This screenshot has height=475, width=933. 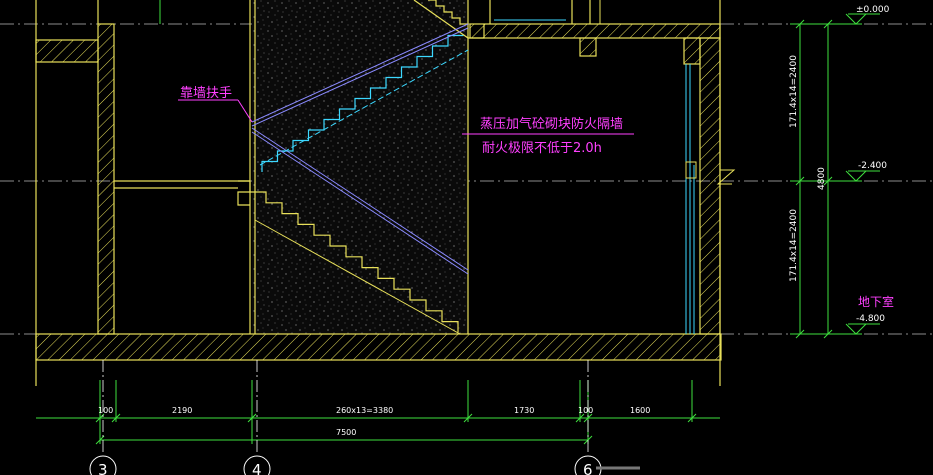 I want to click on svg-text: 3, so click(x=103, y=468).